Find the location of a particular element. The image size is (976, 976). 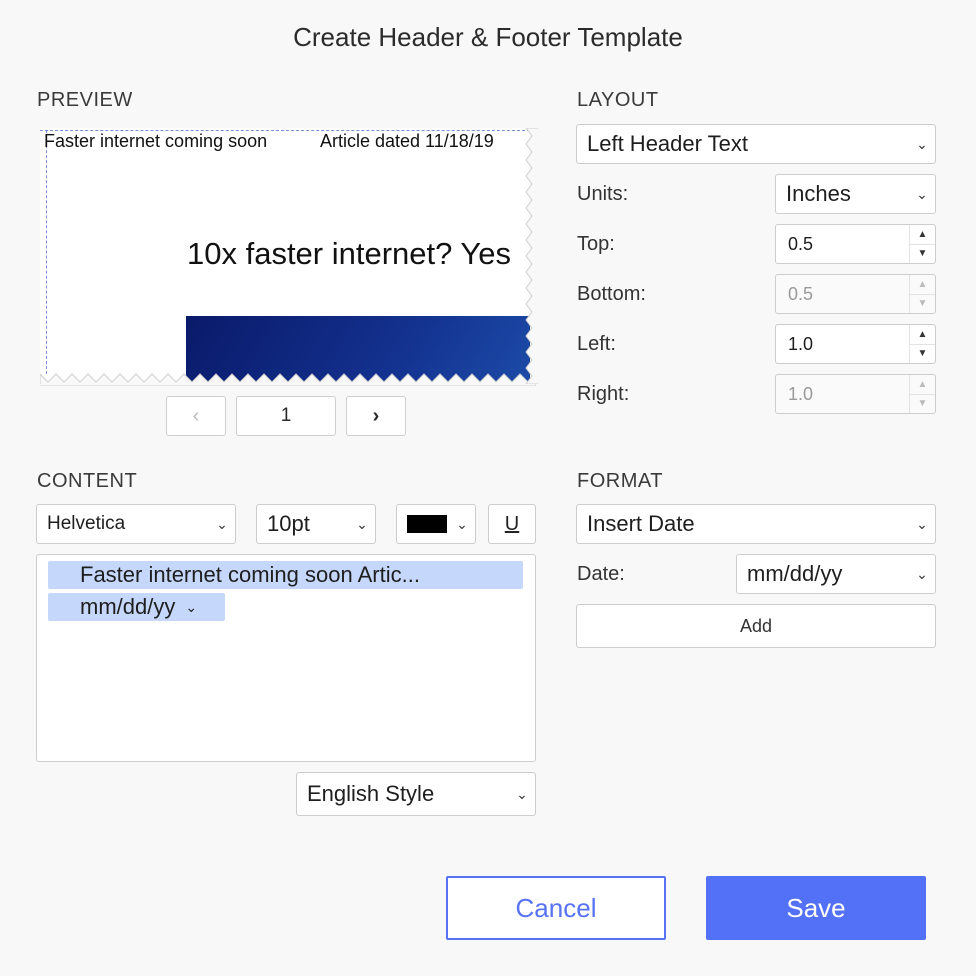

left-margin-guide is located at coordinates (46, 252).